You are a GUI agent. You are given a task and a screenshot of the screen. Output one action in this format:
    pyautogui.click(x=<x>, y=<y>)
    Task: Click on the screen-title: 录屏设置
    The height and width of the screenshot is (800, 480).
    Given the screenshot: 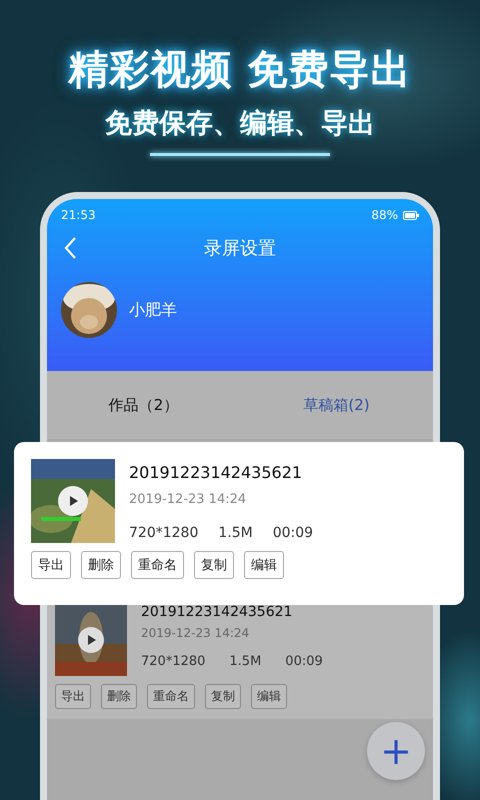 What is the action you would take?
    pyautogui.click(x=240, y=248)
    